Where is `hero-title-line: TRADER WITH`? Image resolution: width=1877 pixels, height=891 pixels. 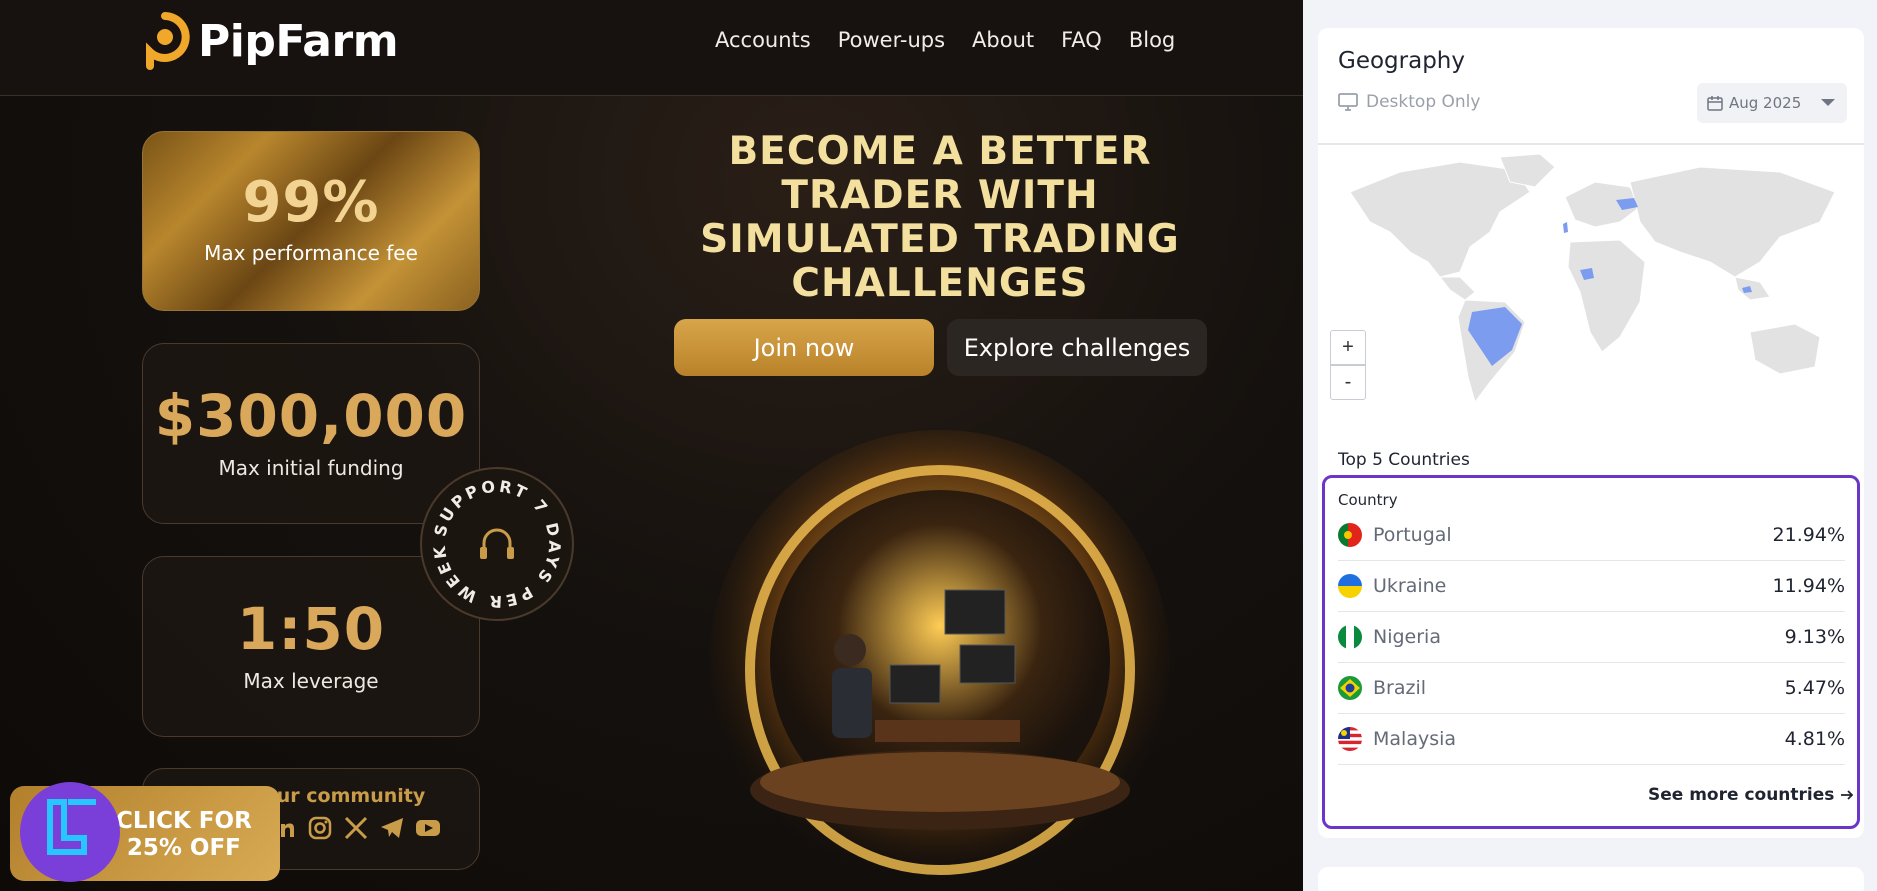
hero-title-line: TRADER WITH is located at coordinates (940, 195).